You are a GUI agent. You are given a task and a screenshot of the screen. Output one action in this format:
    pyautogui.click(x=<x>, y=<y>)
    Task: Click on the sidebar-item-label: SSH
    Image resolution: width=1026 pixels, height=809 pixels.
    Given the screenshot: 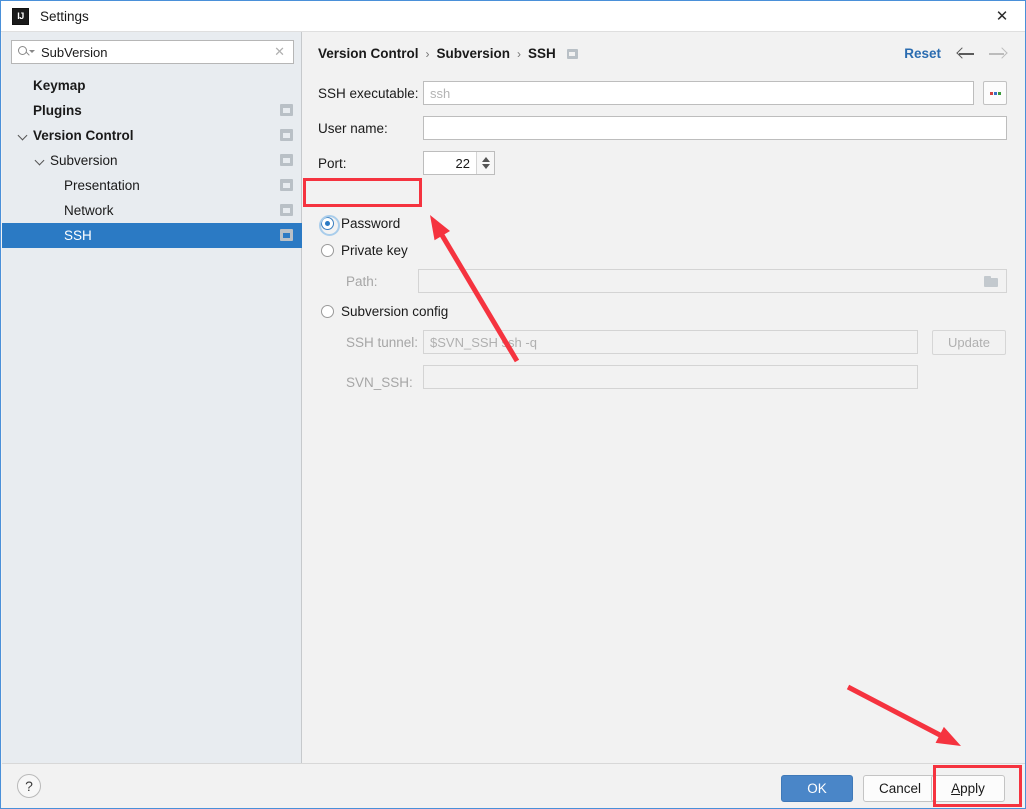 What is the action you would take?
    pyautogui.click(x=78, y=235)
    